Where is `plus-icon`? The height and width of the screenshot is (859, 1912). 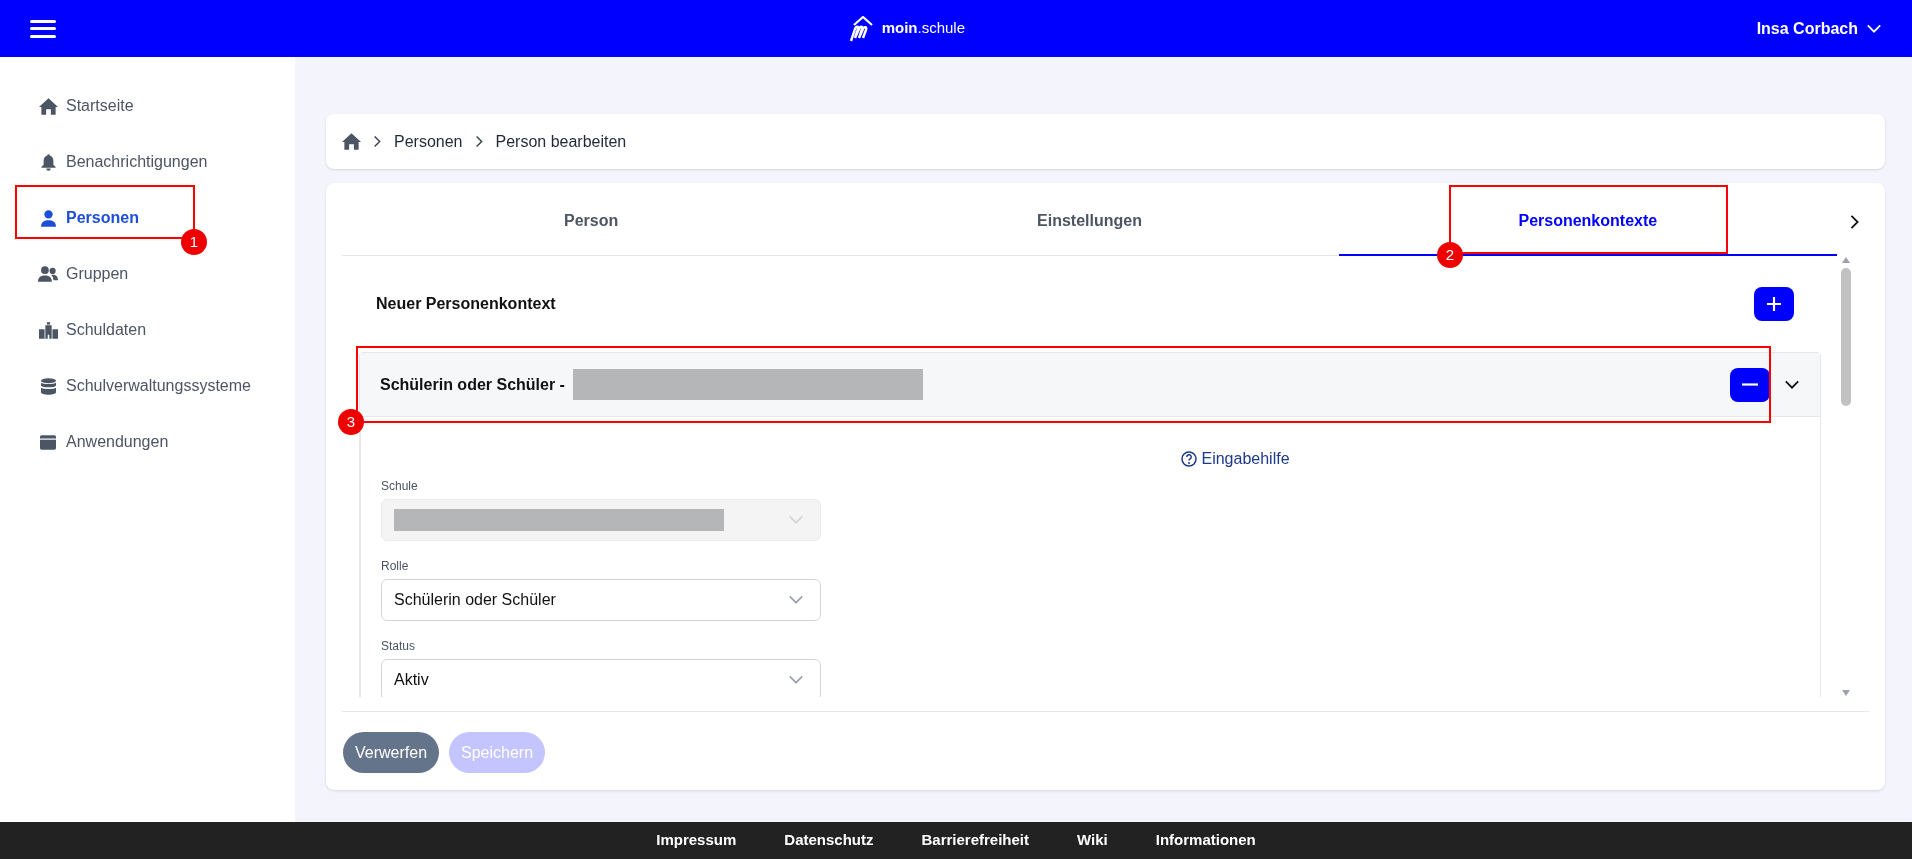 plus-icon is located at coordinates (1774, 304).